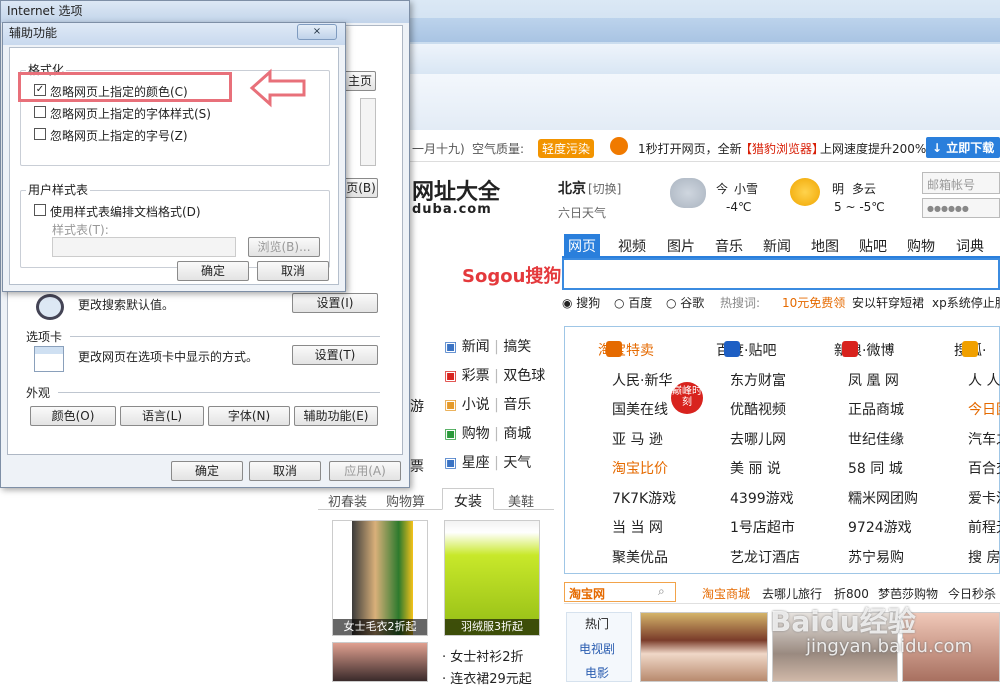  What do you see at coordinates (640, 409) in the screenshot?
I see `site-link: 国美在线` at bounding box center [640, 409].